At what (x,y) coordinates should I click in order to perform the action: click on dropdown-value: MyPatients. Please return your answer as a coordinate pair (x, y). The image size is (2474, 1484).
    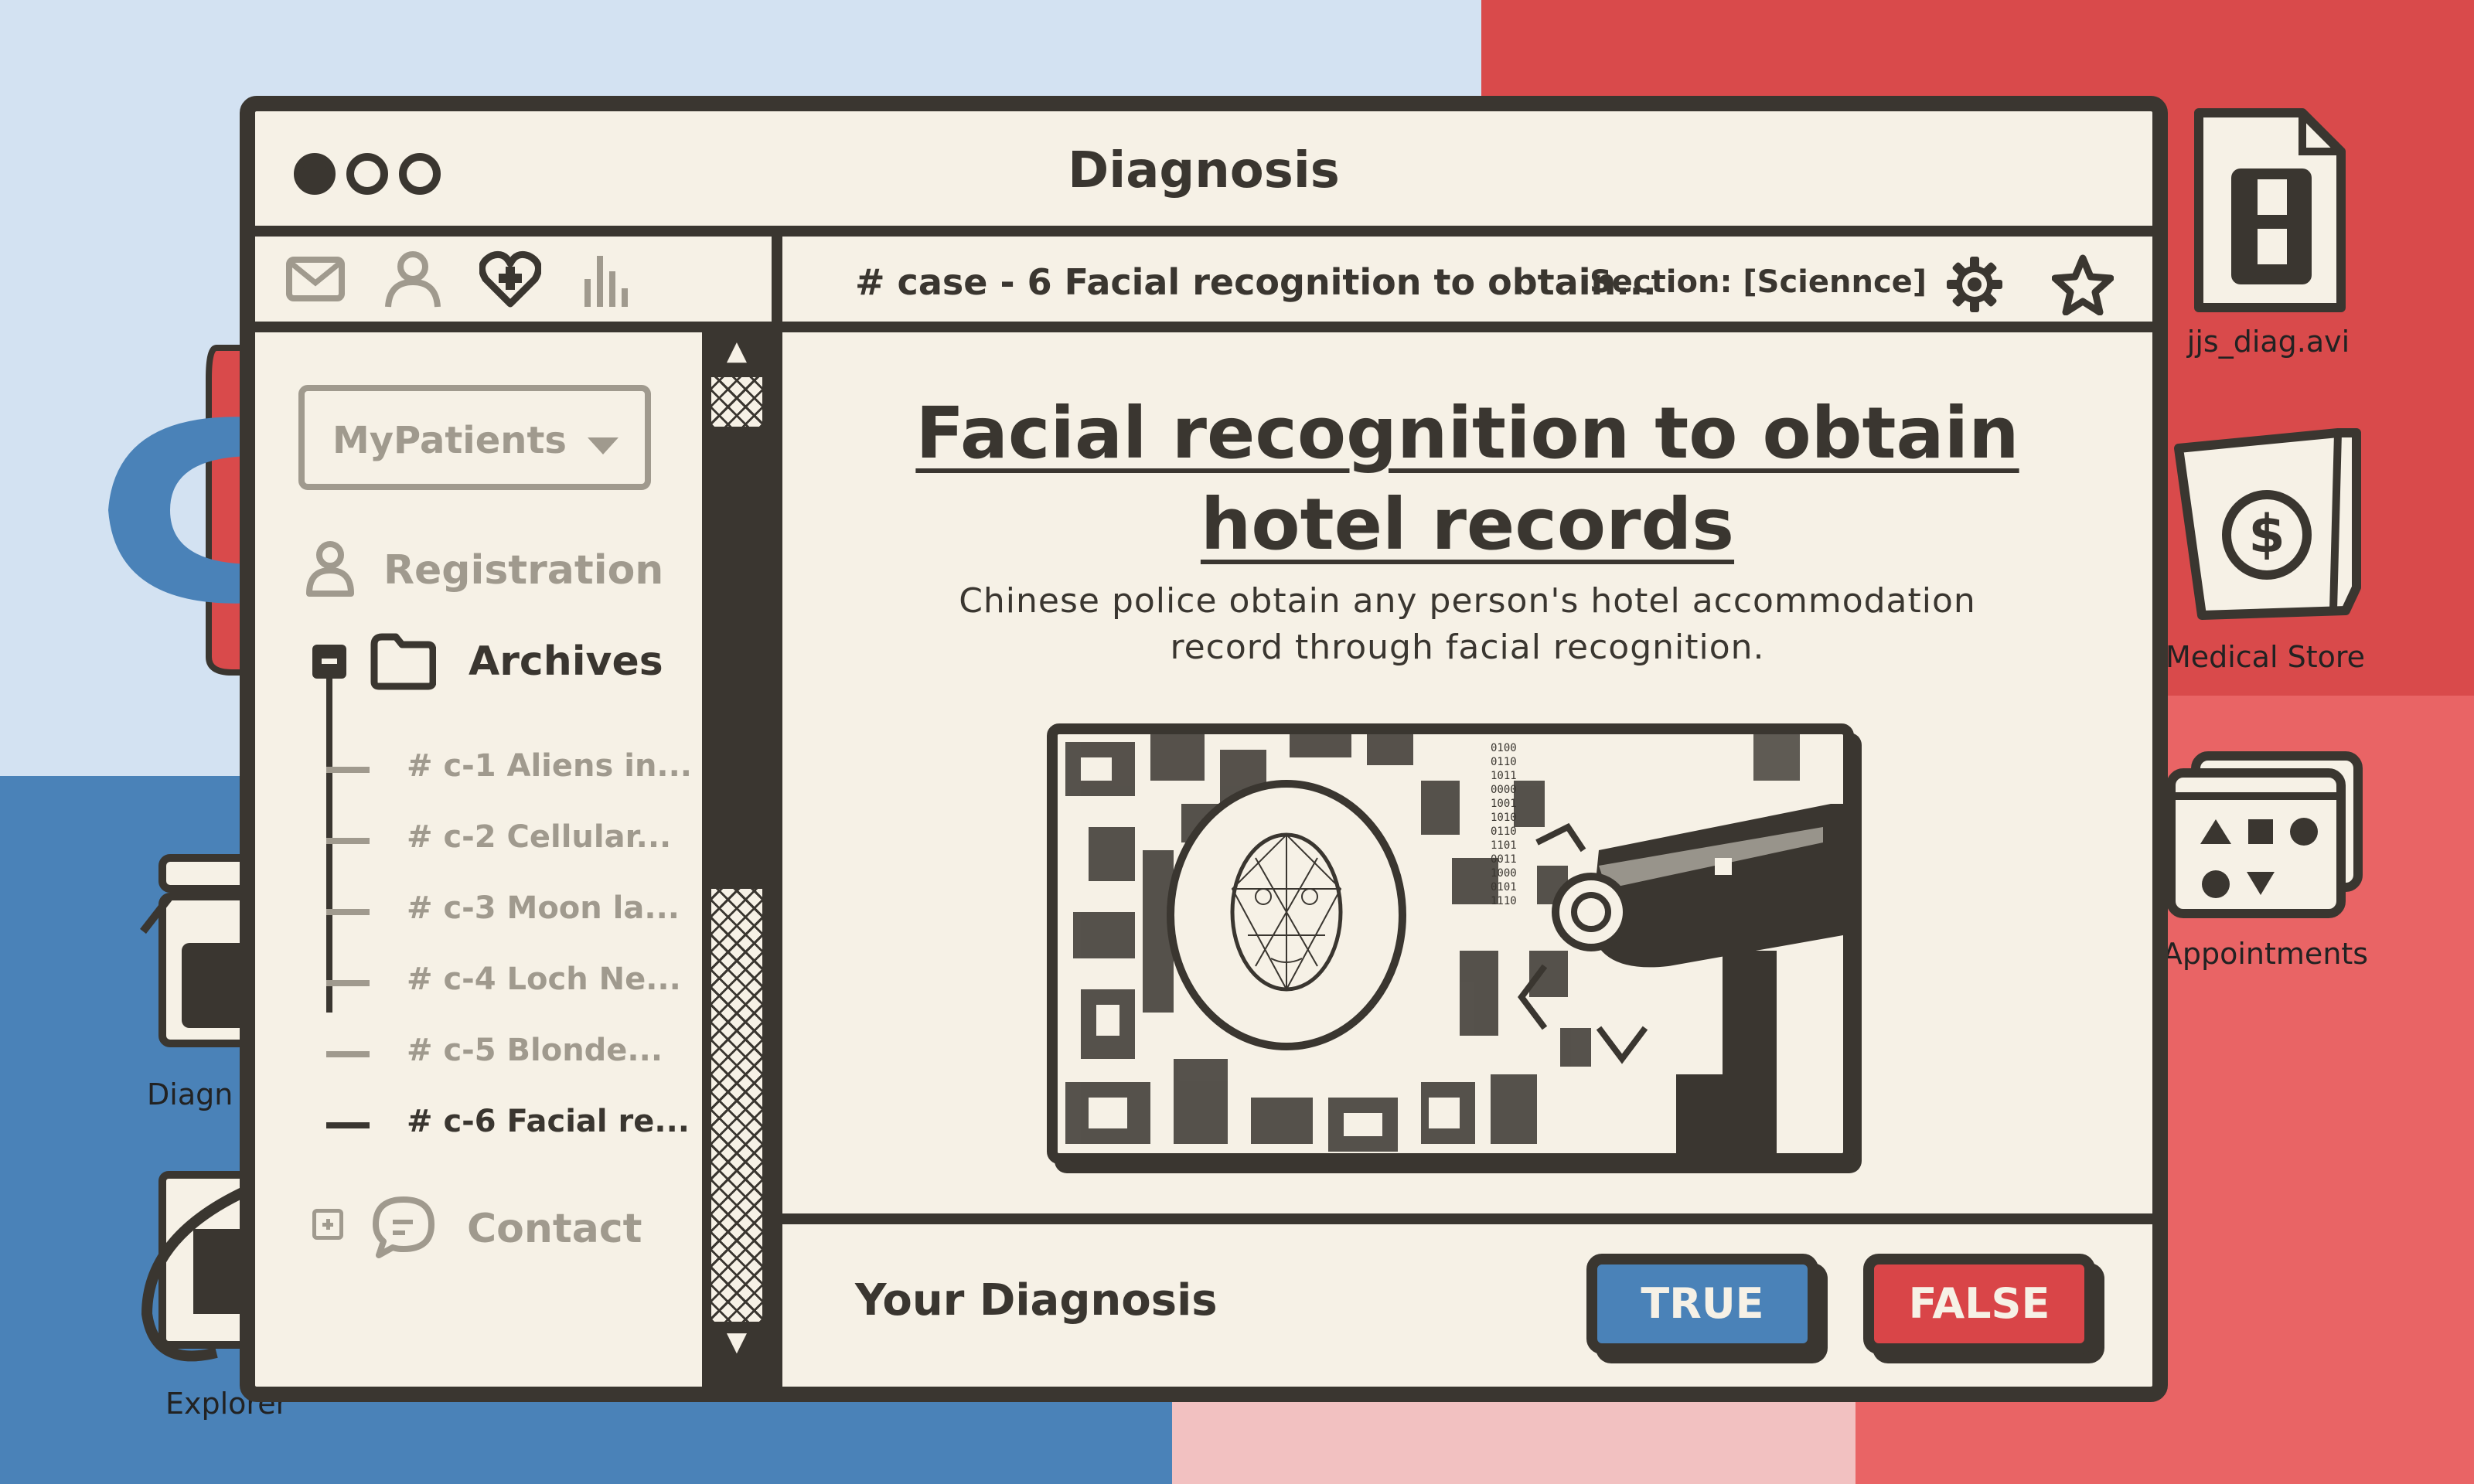
    Looking at the image, I should click on (449, 440).